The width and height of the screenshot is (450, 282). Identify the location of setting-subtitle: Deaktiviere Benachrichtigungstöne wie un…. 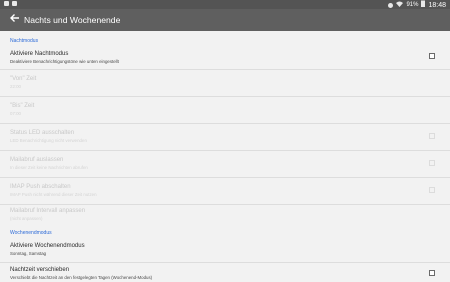
(64, 61).